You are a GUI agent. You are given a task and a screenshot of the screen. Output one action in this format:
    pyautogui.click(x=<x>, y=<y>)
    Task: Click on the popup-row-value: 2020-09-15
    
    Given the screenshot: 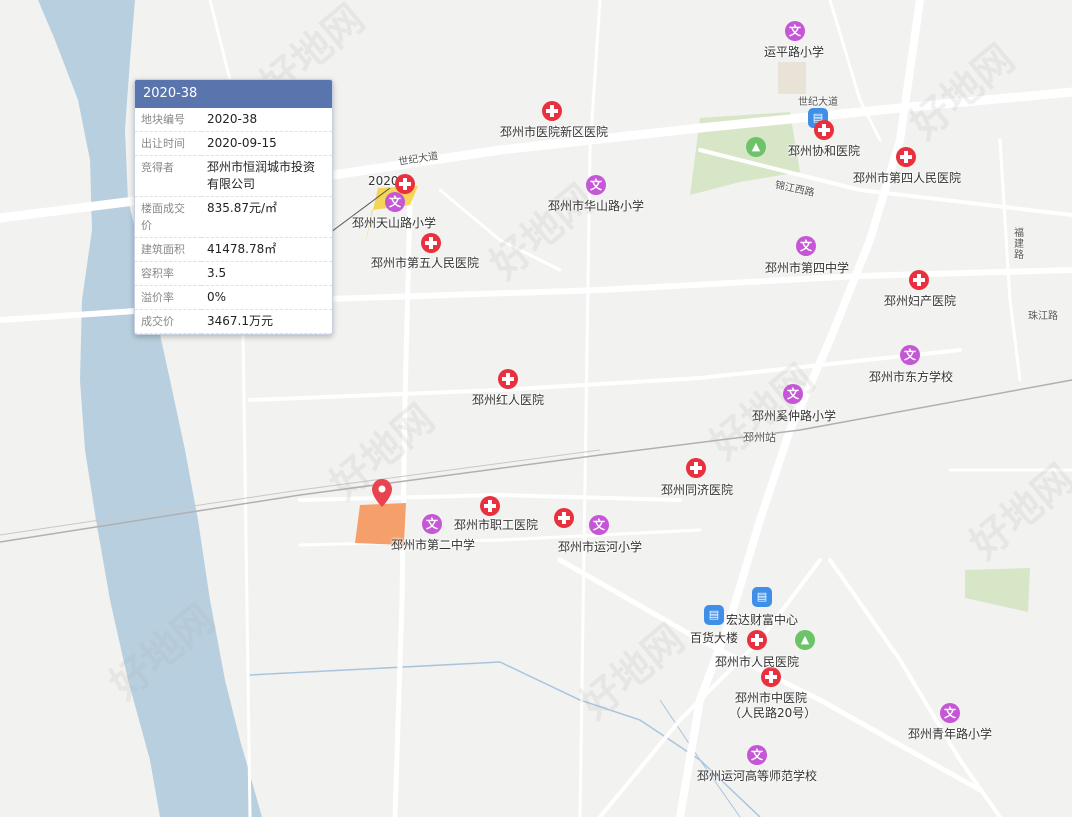 What is the action you would take?
    pyautogui.click(x=266, y=143)
    